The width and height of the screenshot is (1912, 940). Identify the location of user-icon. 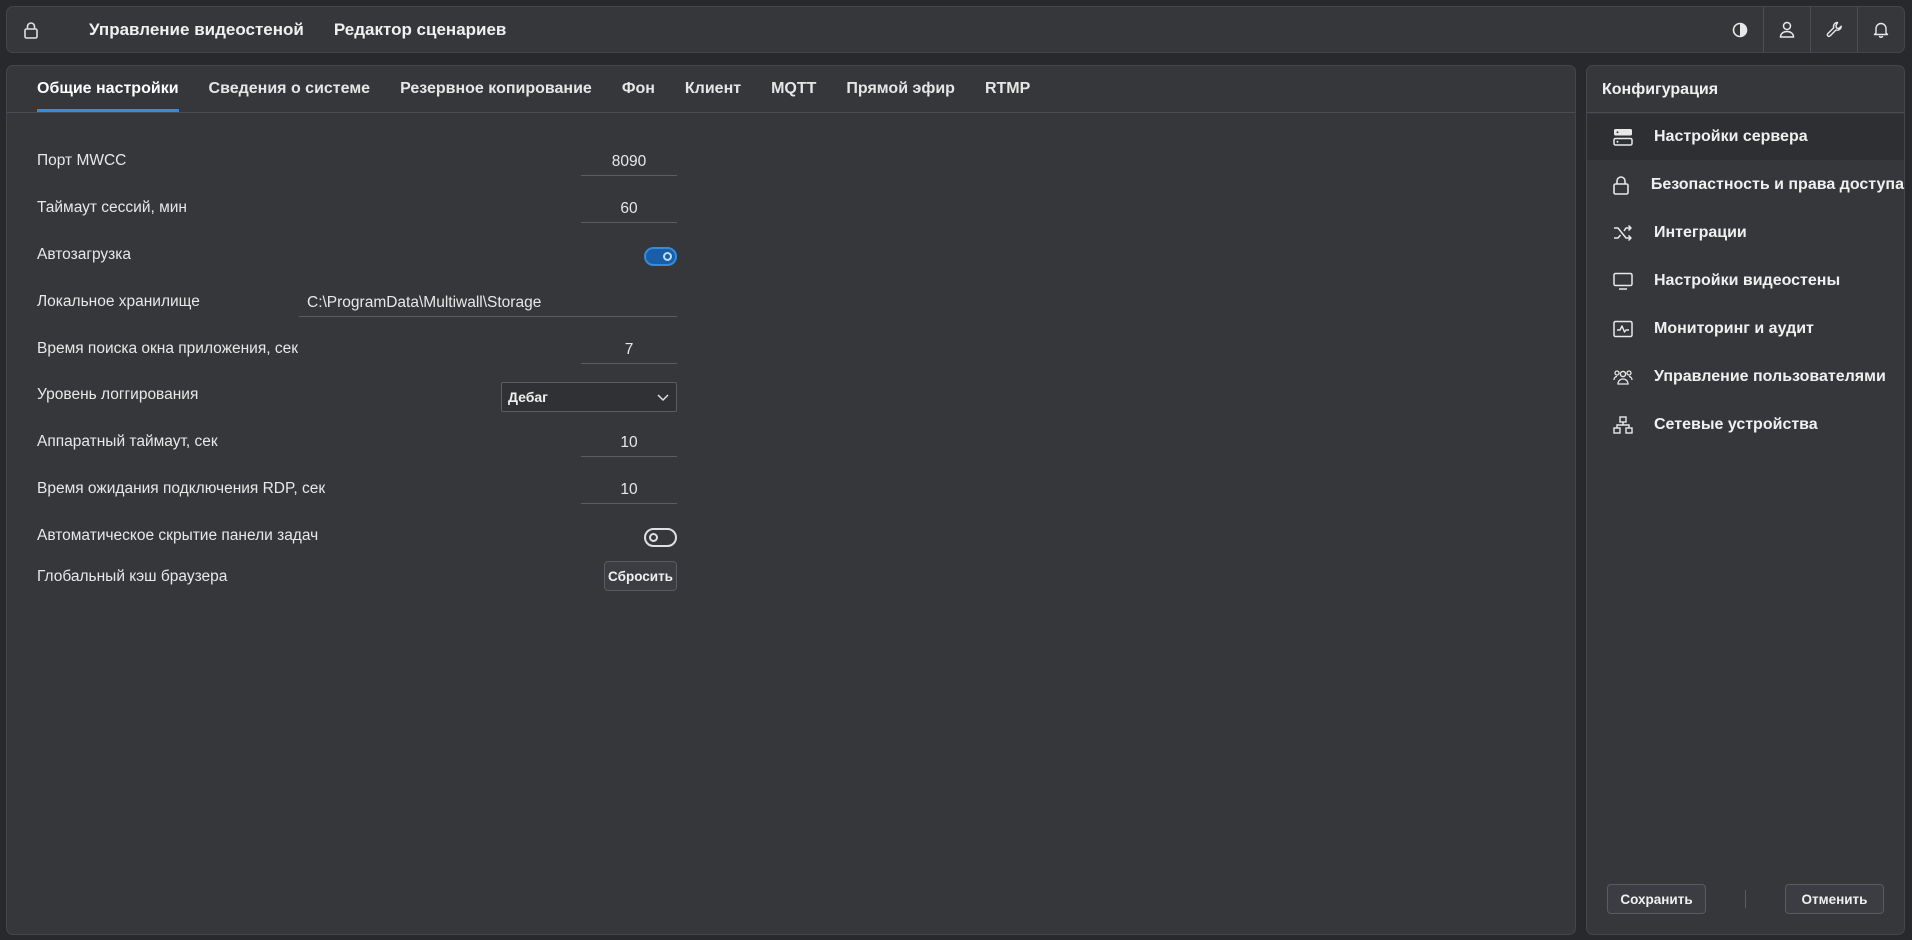
(1786, 29).